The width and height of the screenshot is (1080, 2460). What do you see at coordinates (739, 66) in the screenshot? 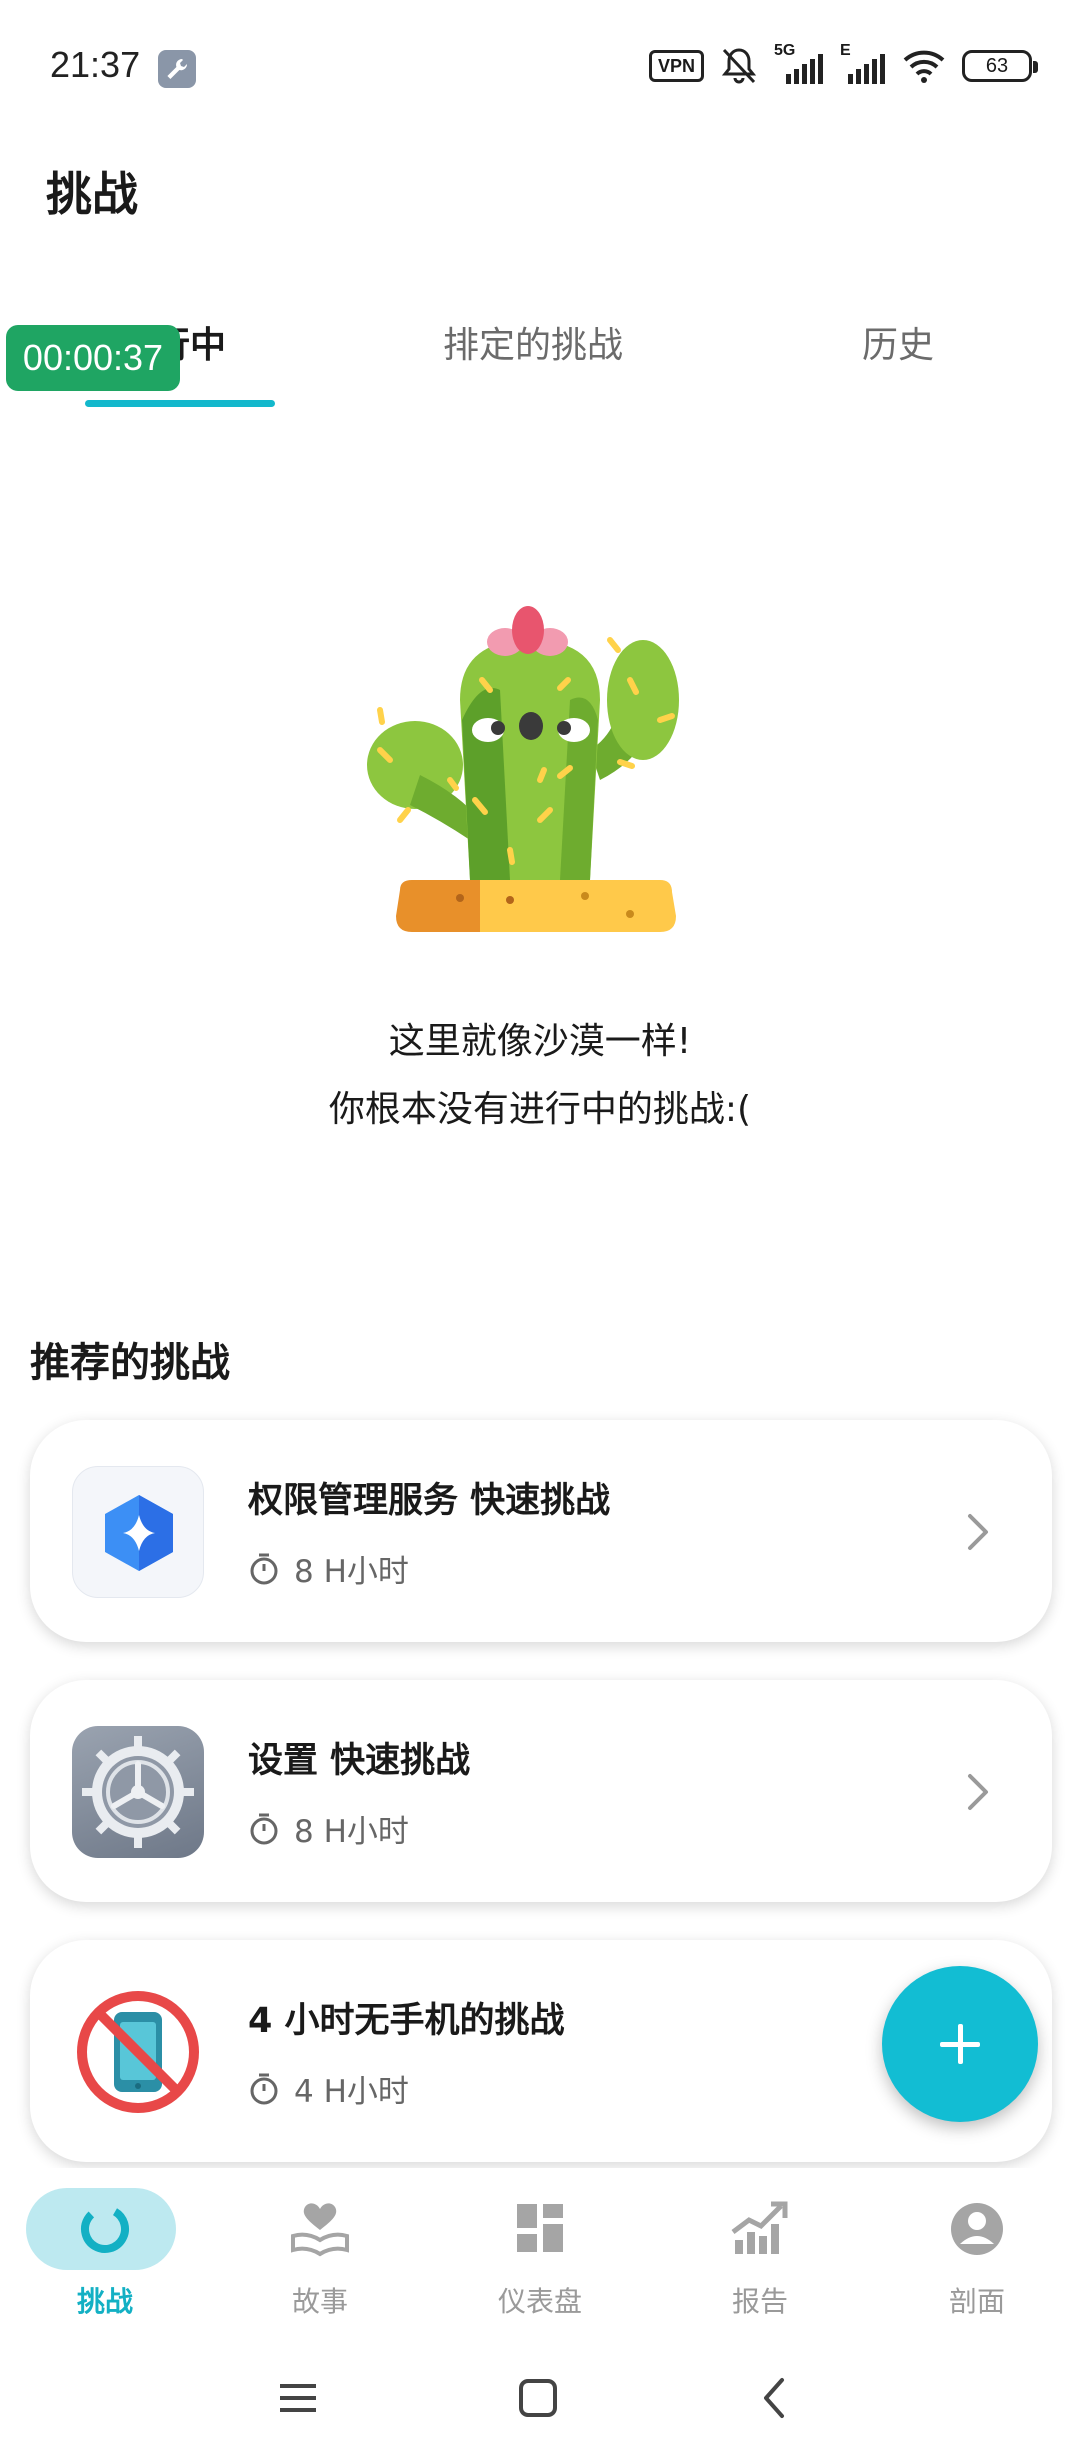
I see `bell-muted-icon` at bounding box center [739, 66].